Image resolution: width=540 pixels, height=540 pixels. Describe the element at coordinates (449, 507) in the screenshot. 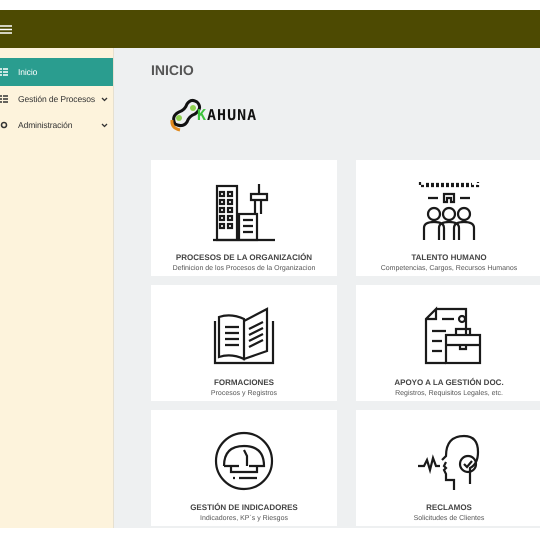

I see `card-title: RECLAMOS` at that location.